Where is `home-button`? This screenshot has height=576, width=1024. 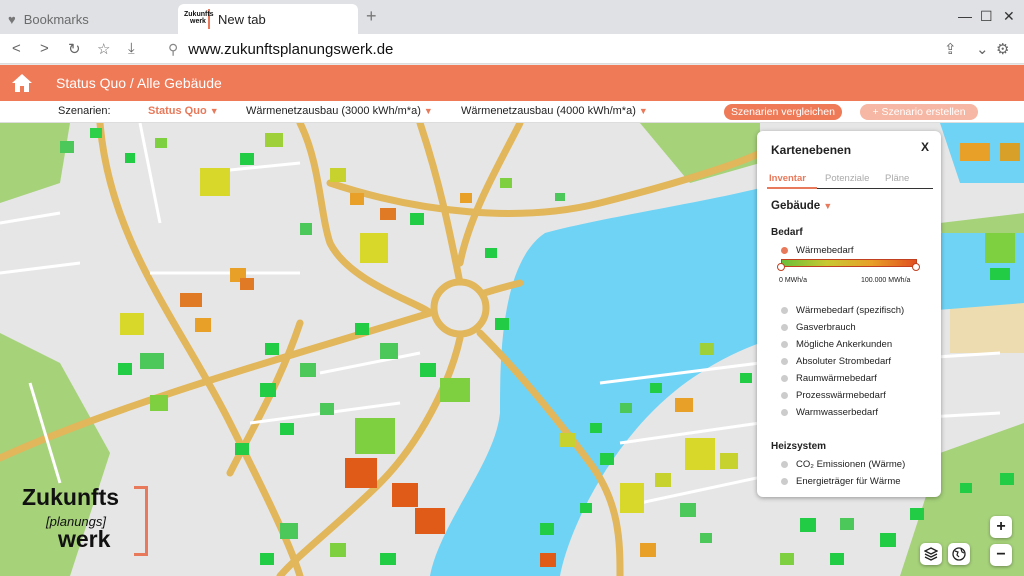
home-button is located at coordinates (22, 83).